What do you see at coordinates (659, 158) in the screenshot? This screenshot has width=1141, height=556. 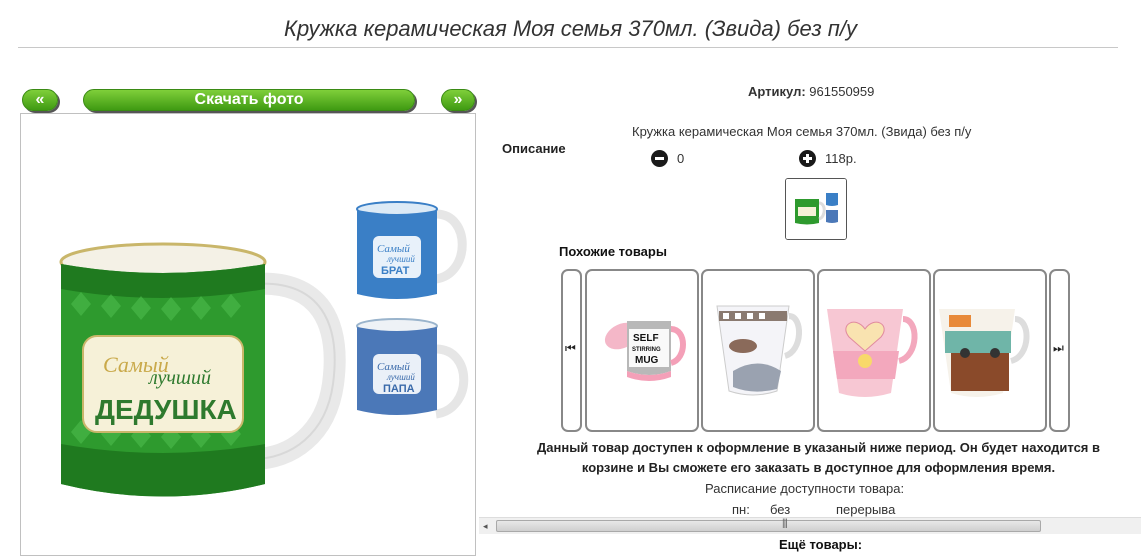 I see `decrease-quantity-icon` at bounding box center [659, 158].